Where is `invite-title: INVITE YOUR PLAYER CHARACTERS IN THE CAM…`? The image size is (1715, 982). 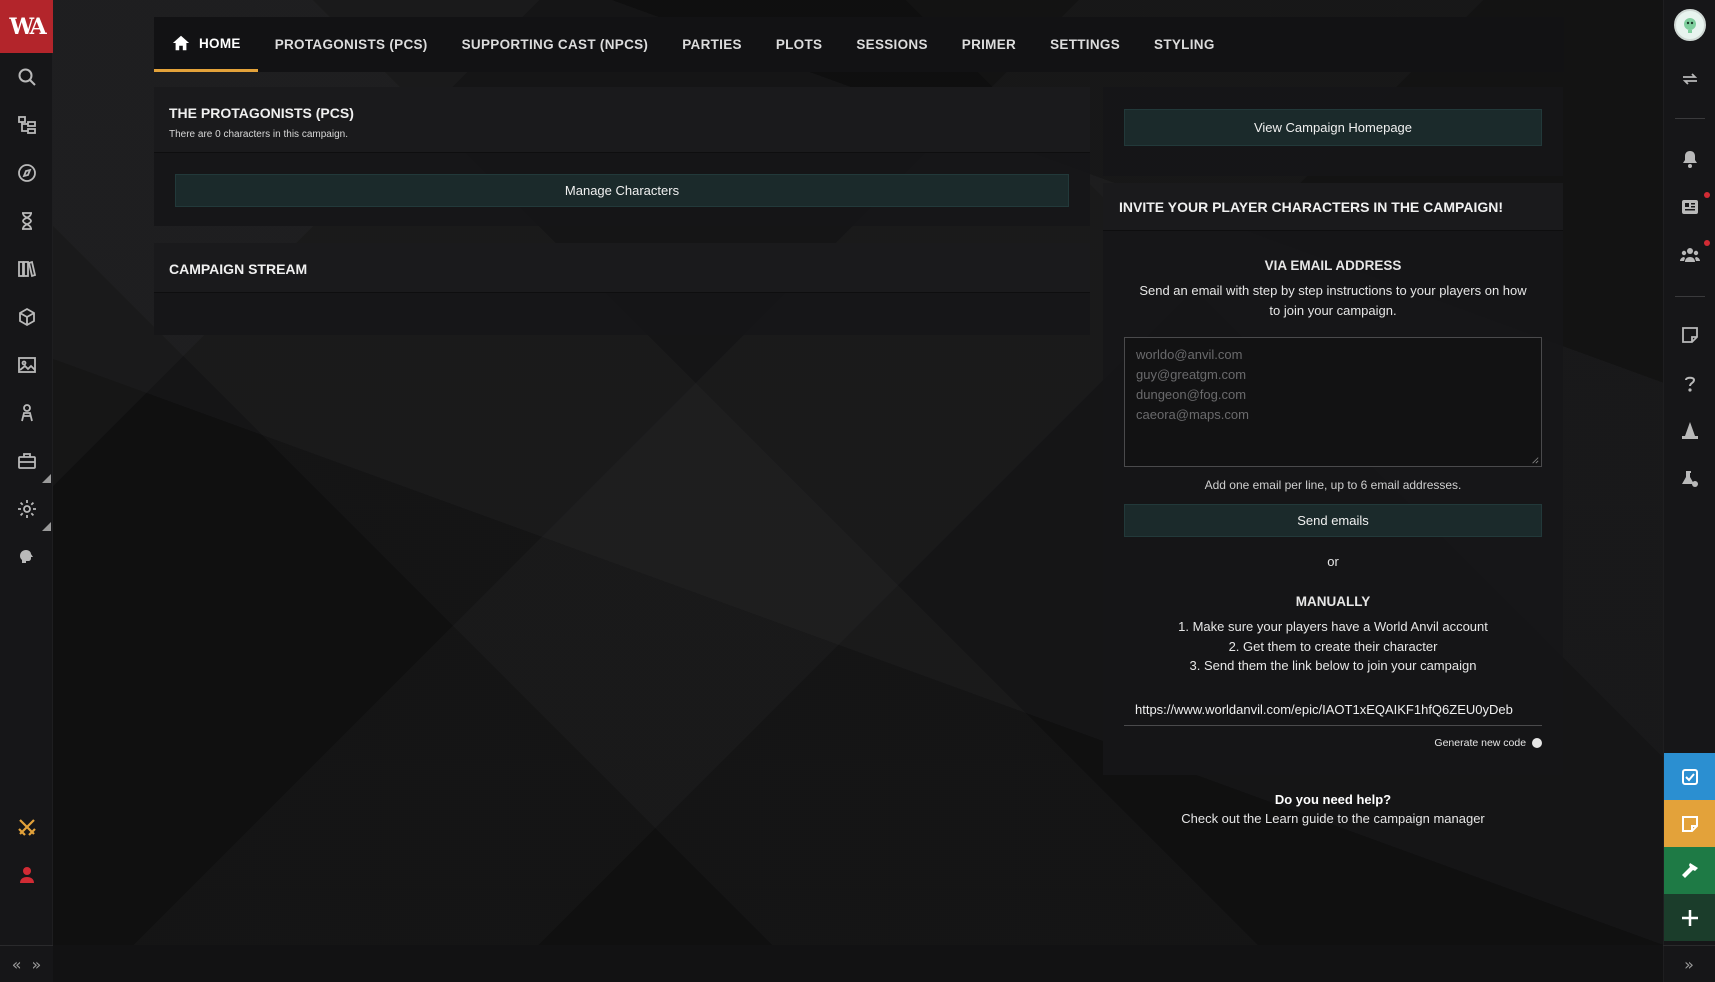 invite-title: INVITE YOUR PLAYER CHARACTERS IN THE CAM… is located at coordinates (1311, 207).